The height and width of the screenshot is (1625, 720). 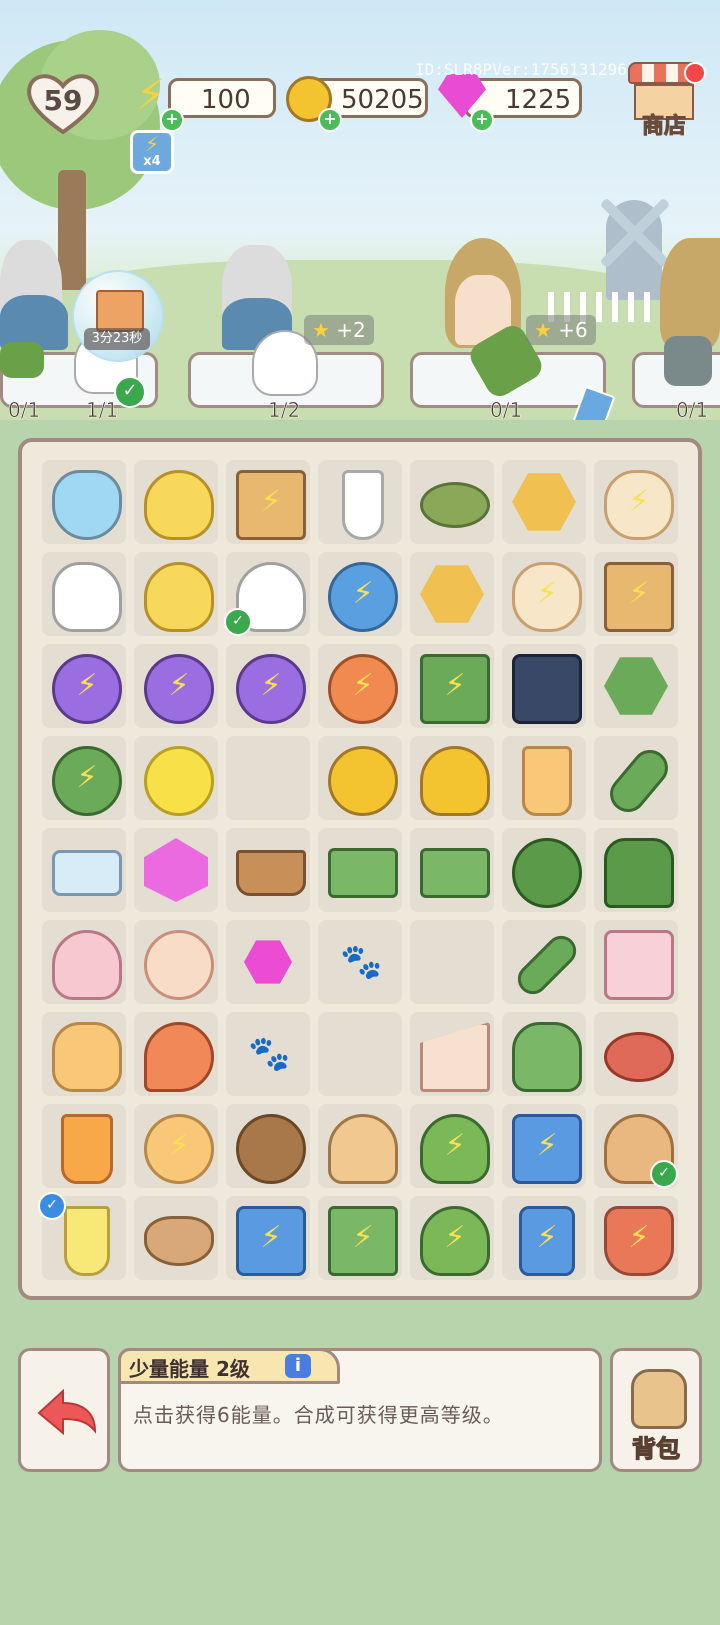 What do you see at coordinates (271, 505) in the screenshot?
I see `meat-gift-box-icon: ⚡` at bounding box center [271, 505].